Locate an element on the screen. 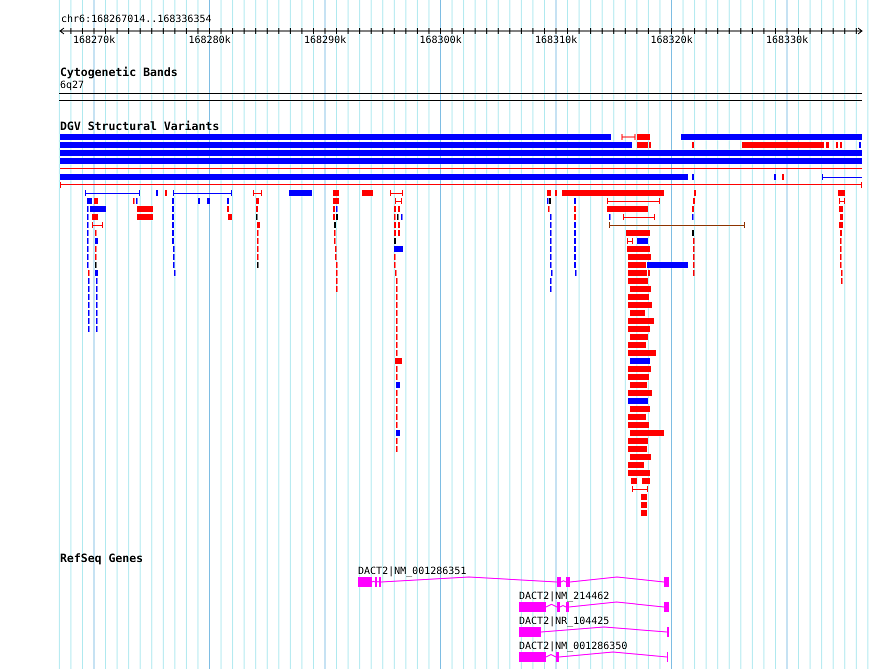 The height and width of the screenshot is (669, 890). transcript-label: DACT2|NM_001286351 is located at coordinates (412, 572).